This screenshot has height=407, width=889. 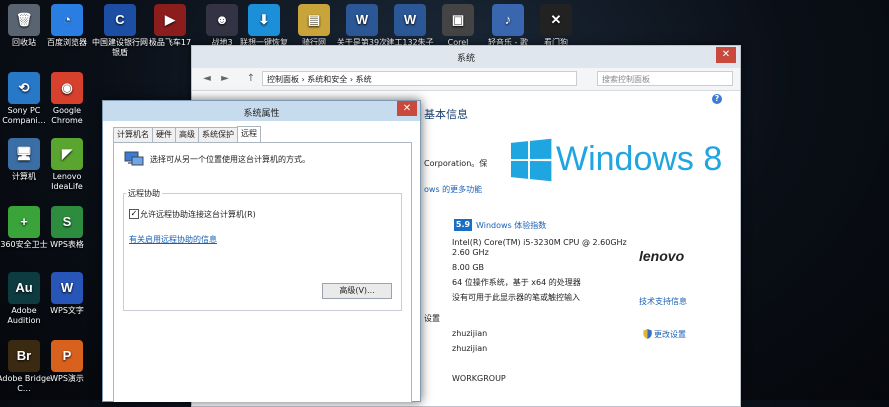 What do you see at coordinates (67, 356) in the screenshot?
I see `wps-present-icon: P` at bounding box center [67, 356].